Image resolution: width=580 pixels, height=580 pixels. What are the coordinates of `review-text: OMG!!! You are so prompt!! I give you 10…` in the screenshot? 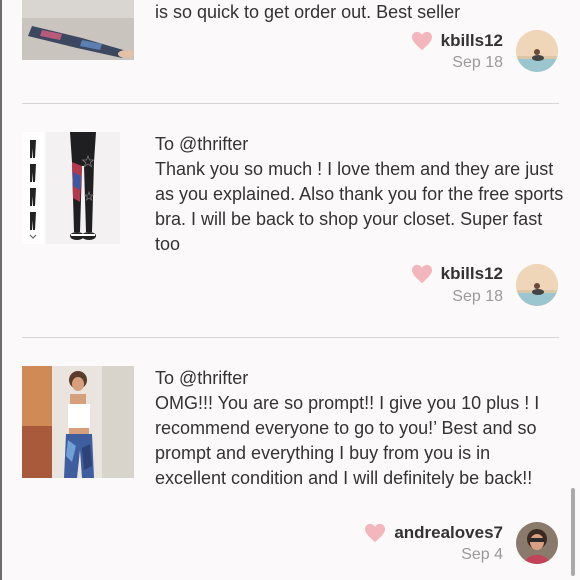 It's located at (347, 440).